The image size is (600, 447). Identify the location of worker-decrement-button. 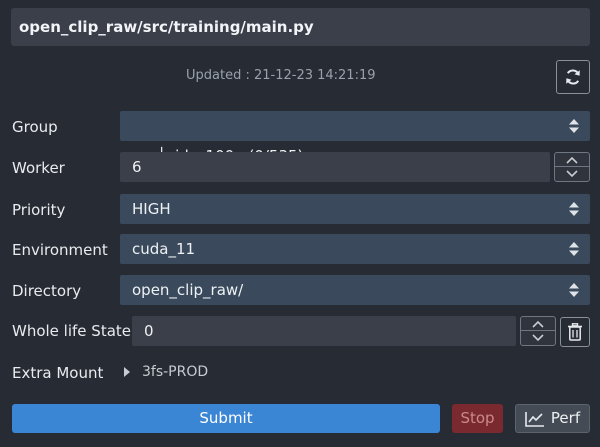
(572, 174).